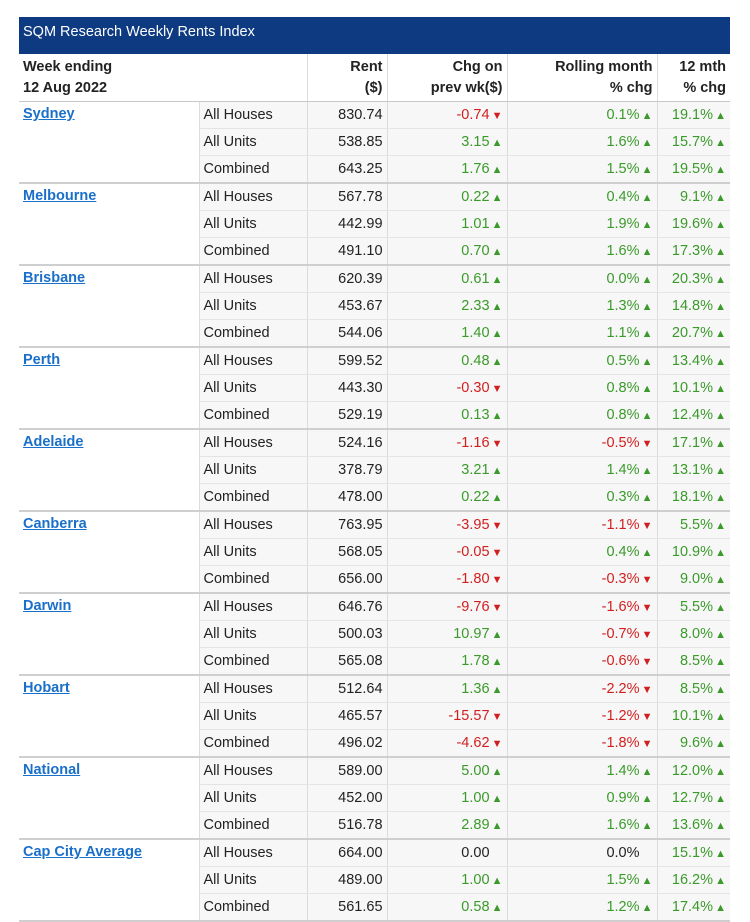  I want to click on weekly-change: 3.21 ▲, so click(447, 470).